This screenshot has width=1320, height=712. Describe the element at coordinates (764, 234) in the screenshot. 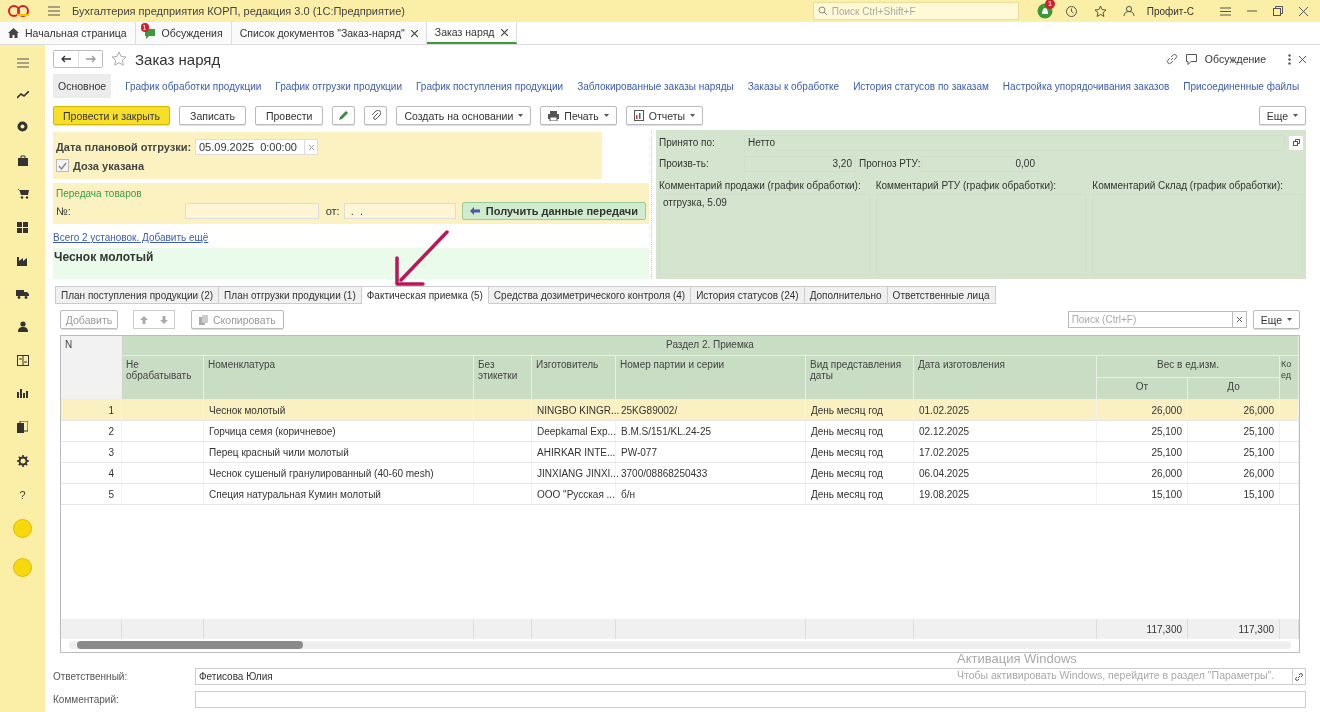

I see `comment-field: отгрузка, 5.09` at that location.